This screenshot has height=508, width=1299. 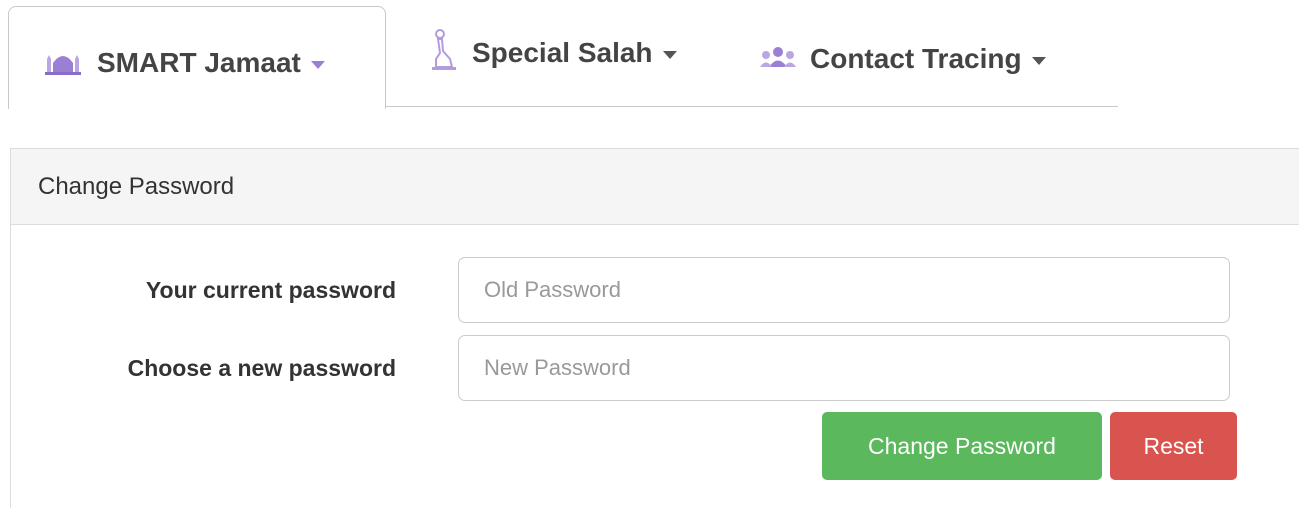 I want to click on new-password-input, so click(x=844, y=368).